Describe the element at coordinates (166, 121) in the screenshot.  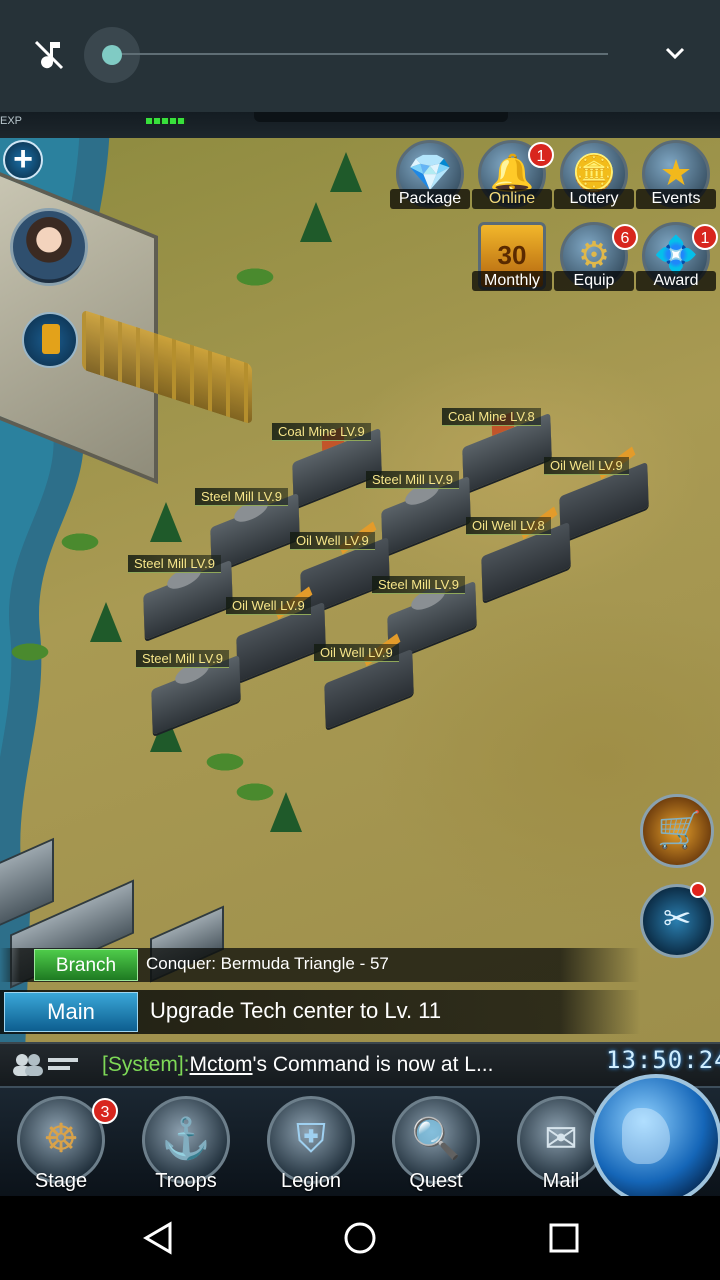
I see `power-indicator` at that location.